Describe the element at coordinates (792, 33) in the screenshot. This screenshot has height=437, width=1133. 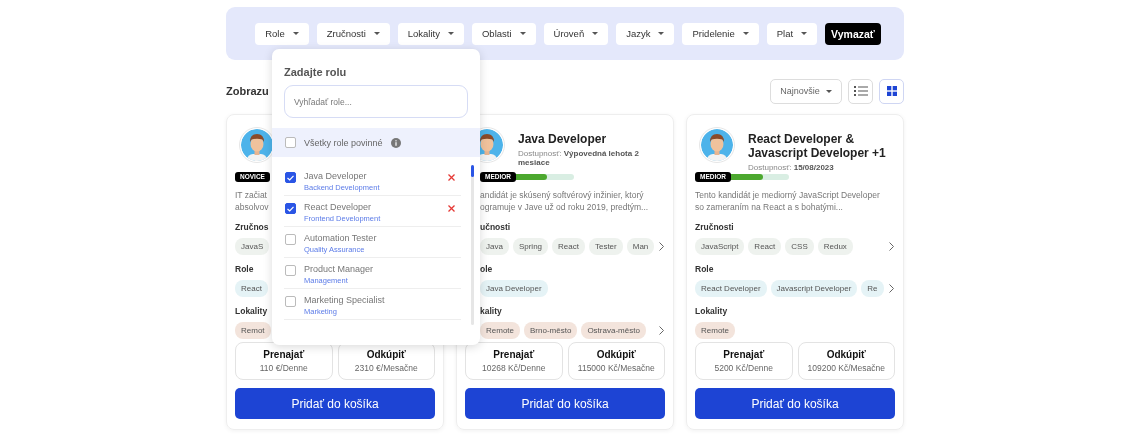
I see `filter-dropdown: Plat` at that location.